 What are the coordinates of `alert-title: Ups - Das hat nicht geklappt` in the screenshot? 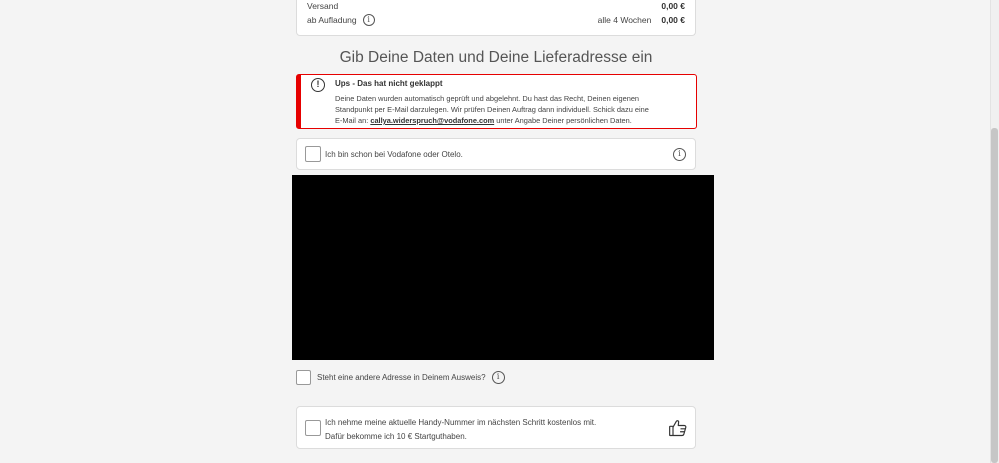 It's located at (389, 83).